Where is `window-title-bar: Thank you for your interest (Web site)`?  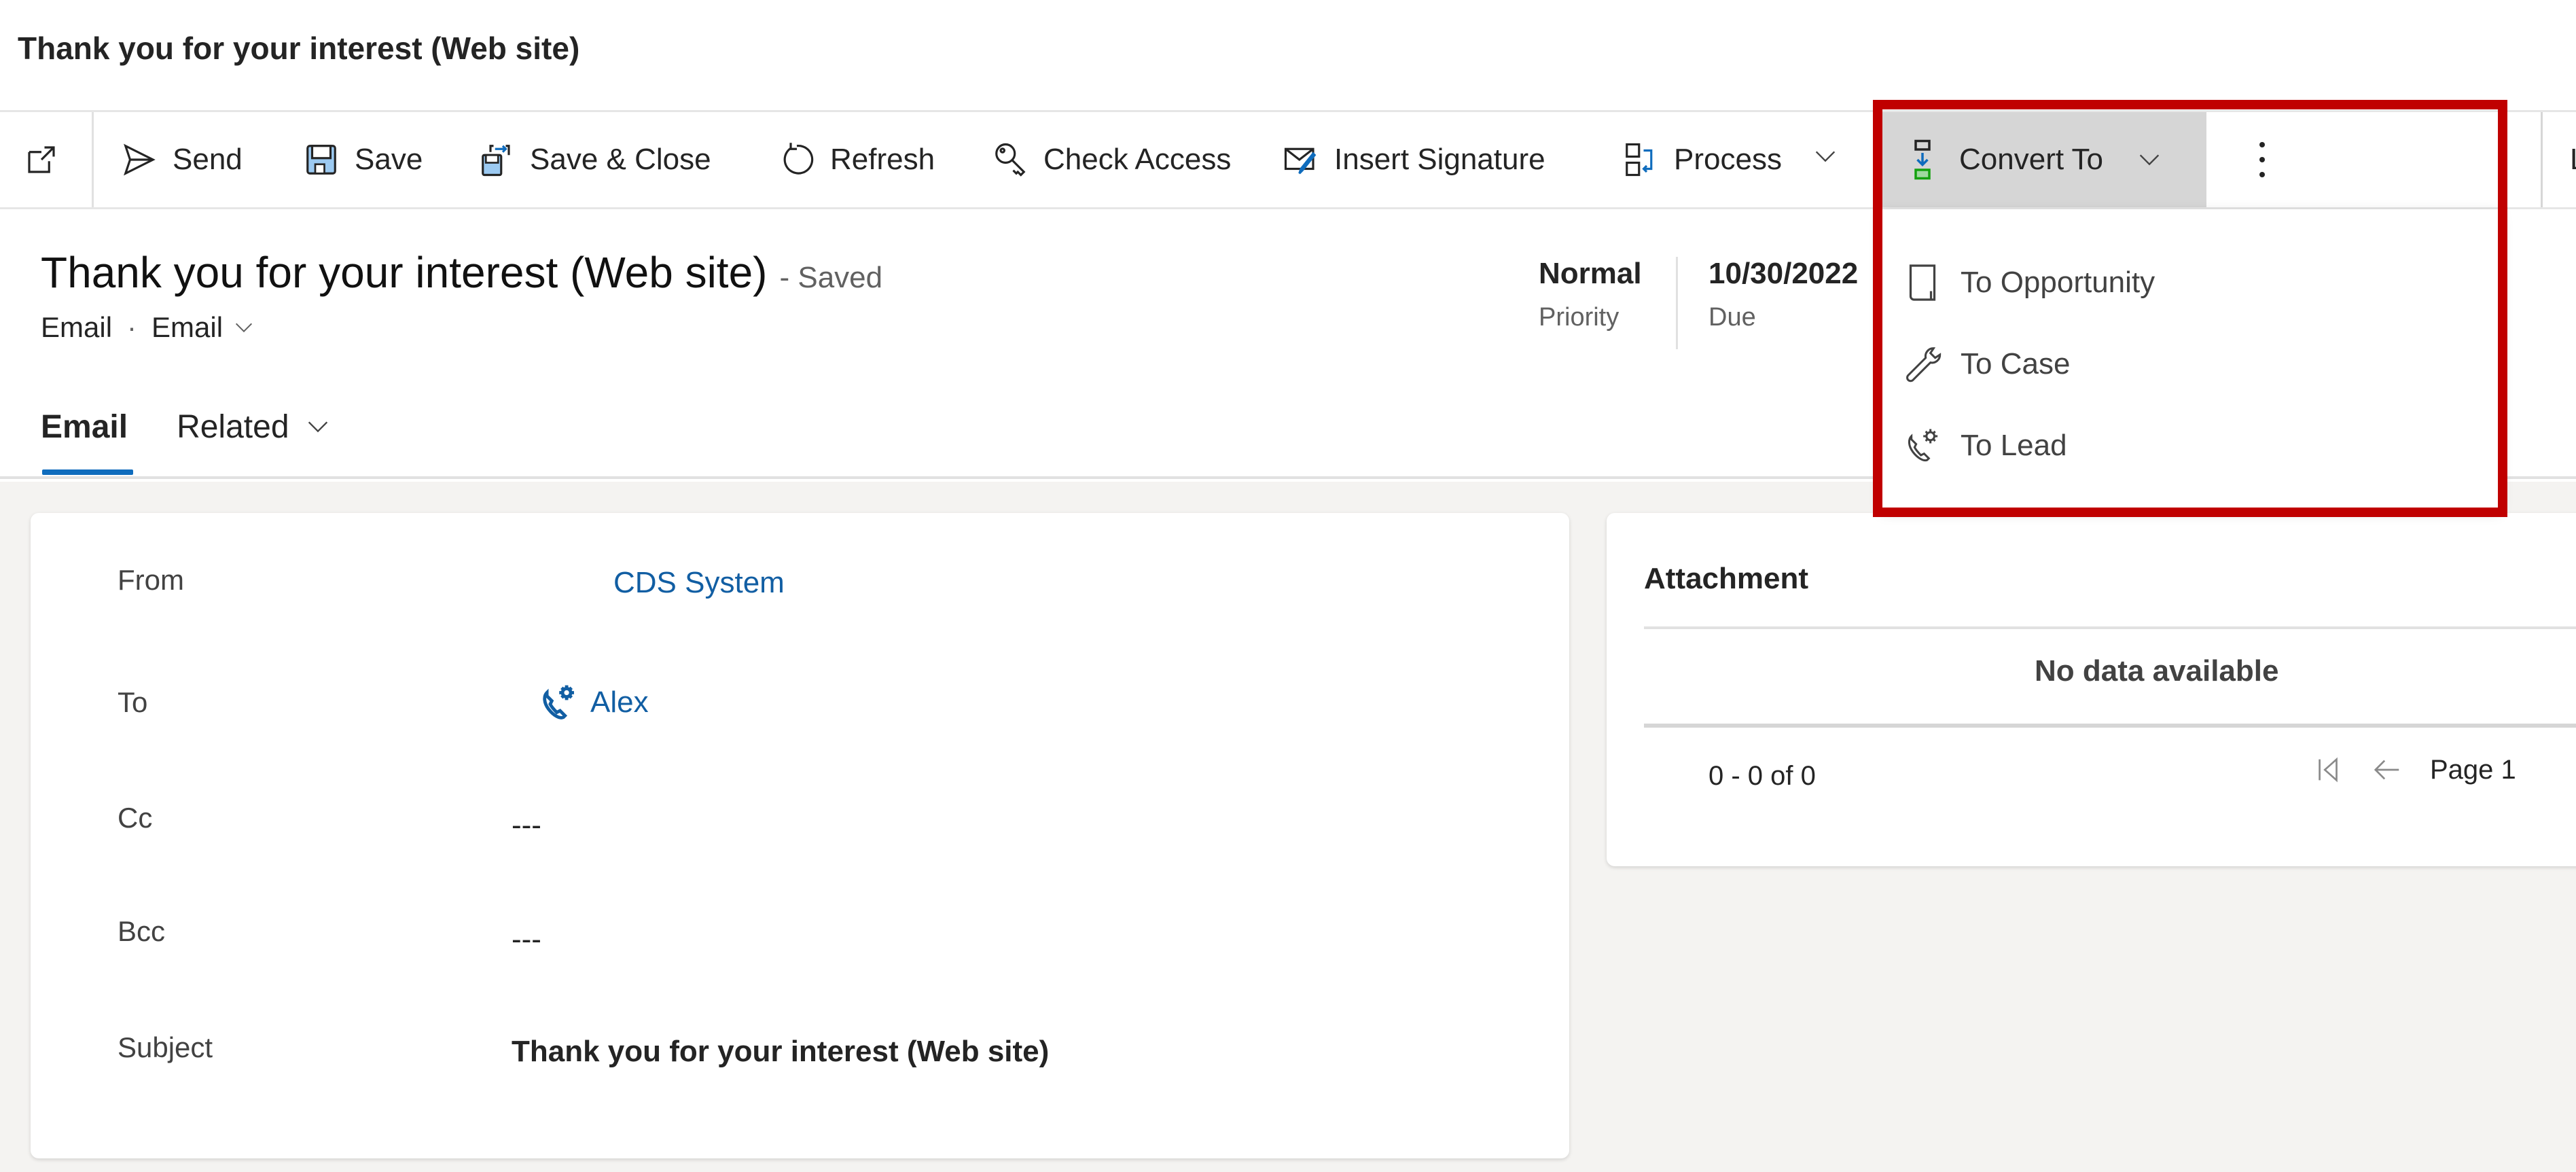 window-title-bar: Thank you for your interest (Web site) is located at coordinates (1288, 55).